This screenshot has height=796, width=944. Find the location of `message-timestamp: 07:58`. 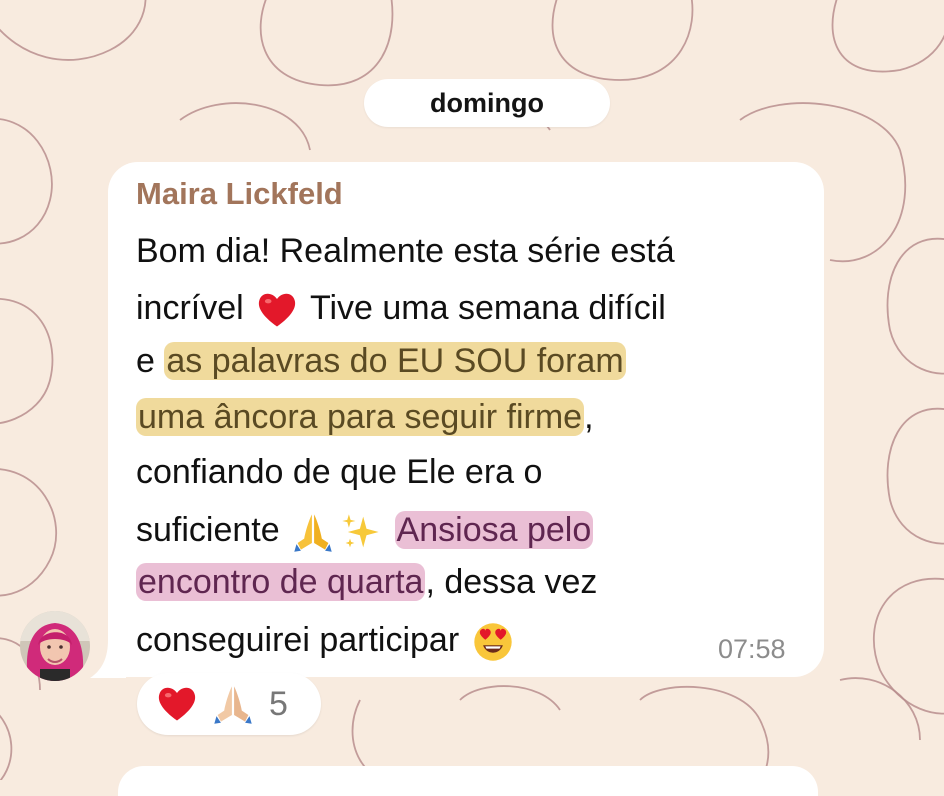

message-timestamp: 07:58 is located at coordinates (752, 649).